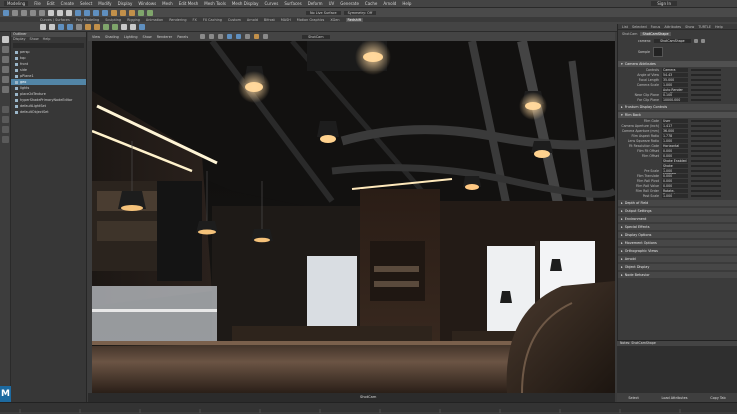  Describe the element at coordinates (677, 211) in the screenshot. I see `section-header: ▸ Output Settings` at that location.